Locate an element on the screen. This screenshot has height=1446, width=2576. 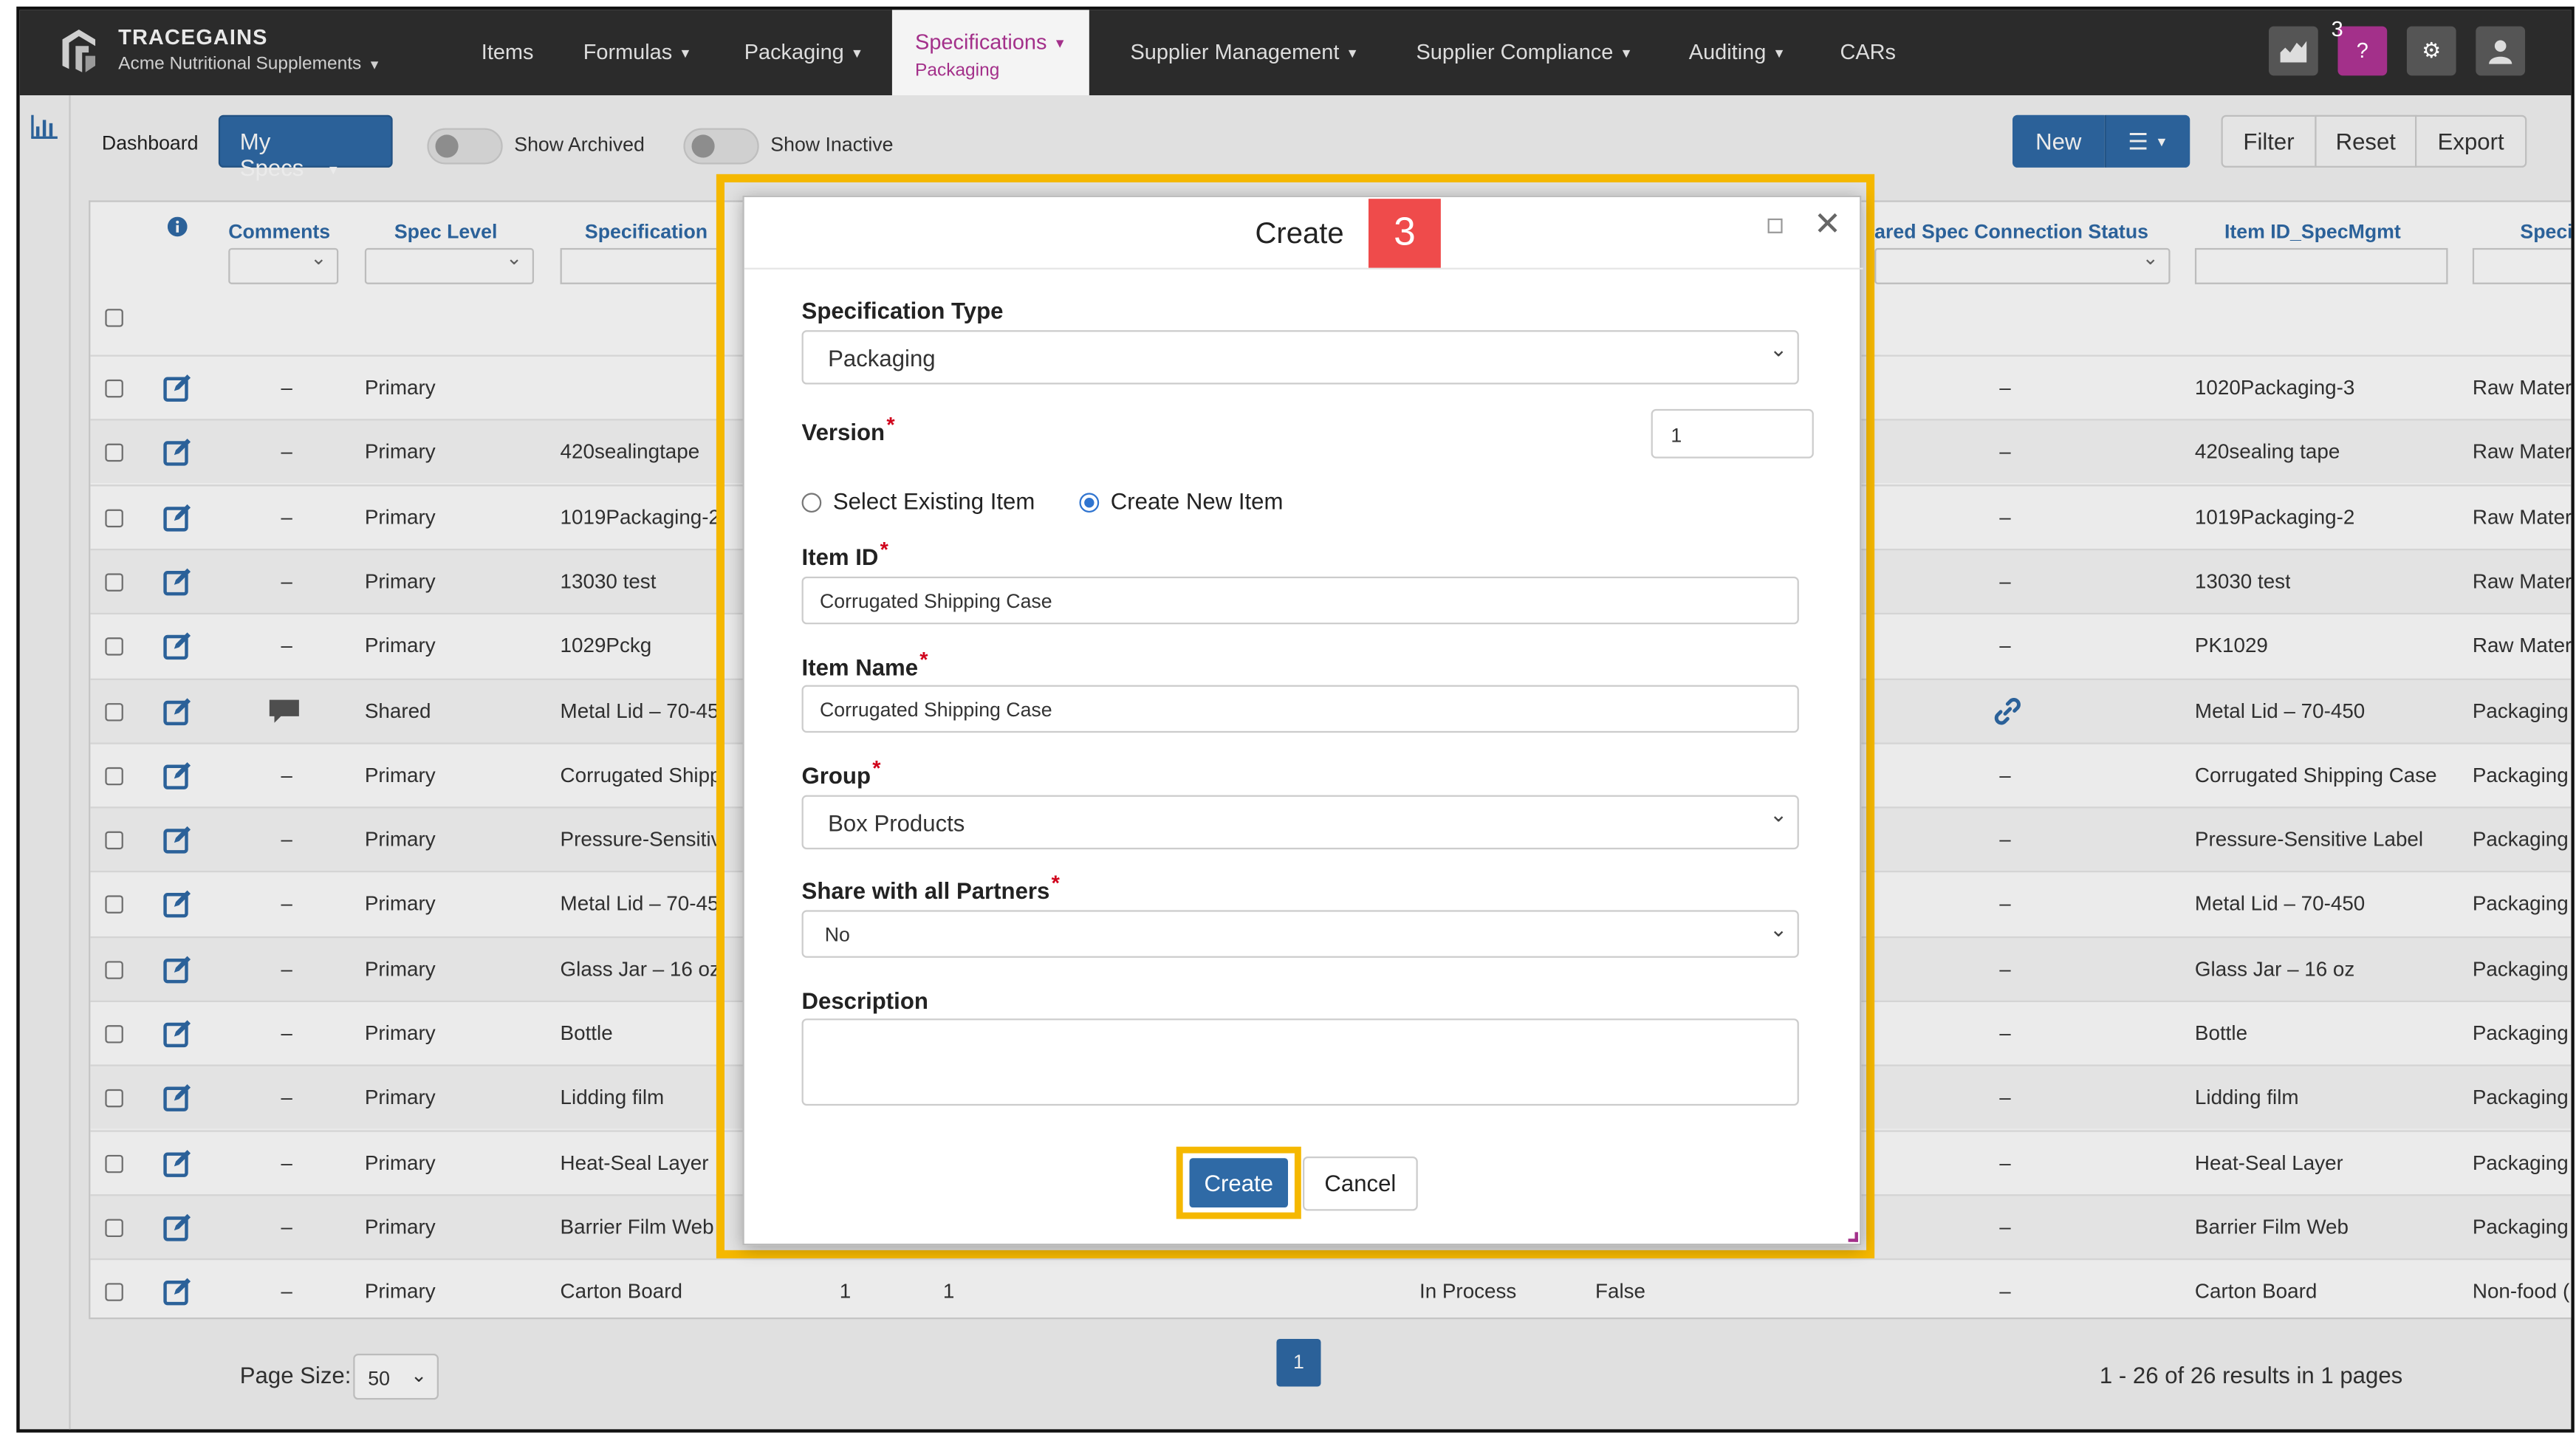
version-label-text: Version is located at coordinates (843, 432).